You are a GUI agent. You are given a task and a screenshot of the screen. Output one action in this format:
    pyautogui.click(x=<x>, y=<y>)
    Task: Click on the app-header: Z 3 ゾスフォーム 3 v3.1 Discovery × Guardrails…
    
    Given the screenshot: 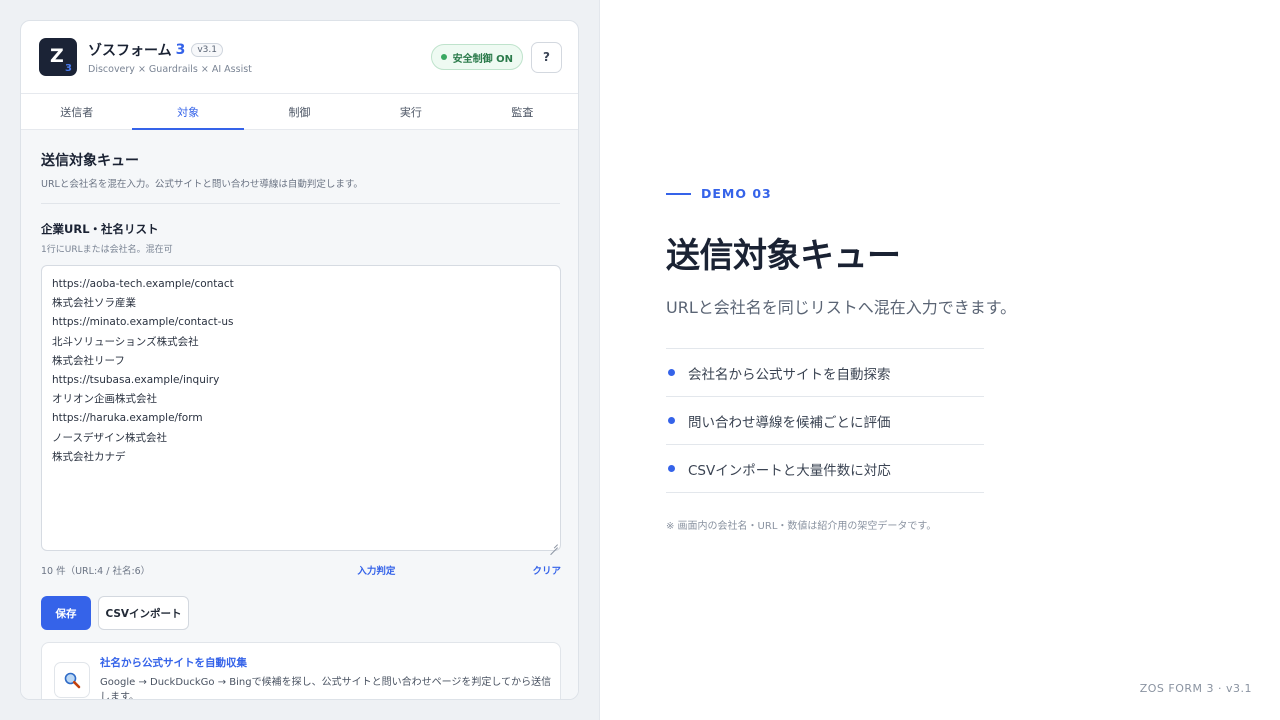 What is the action you would take?
    pyautogui.click(x=299, y=57)
    